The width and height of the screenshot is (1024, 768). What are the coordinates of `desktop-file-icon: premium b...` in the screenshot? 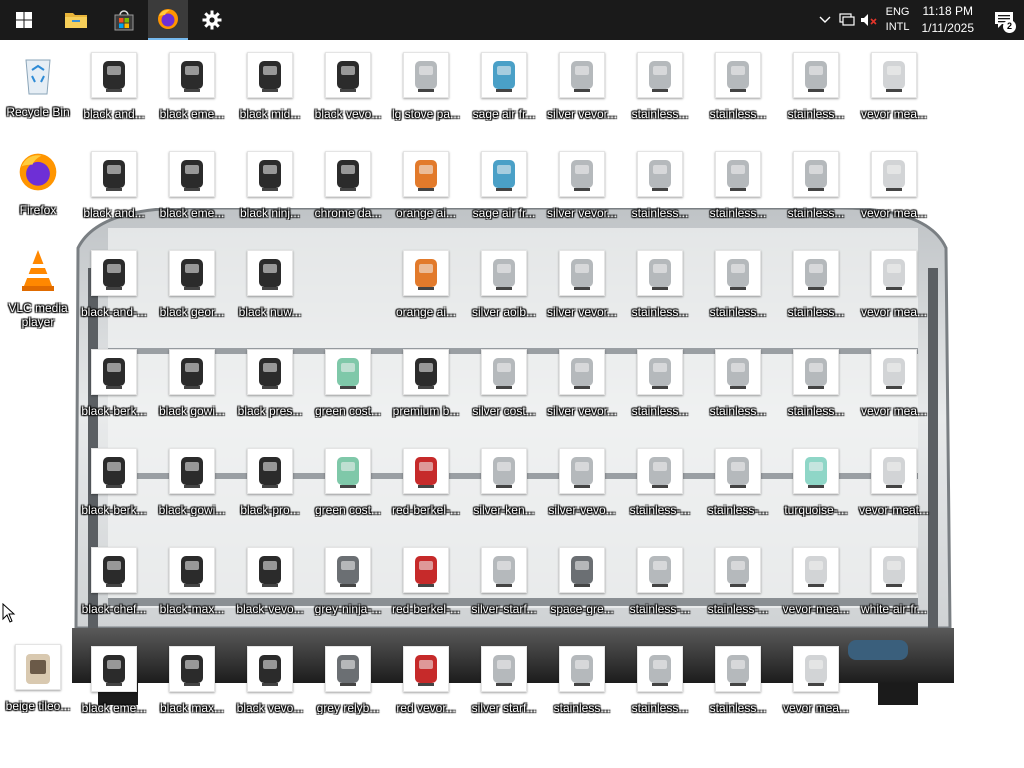 It's located at (426, 385).